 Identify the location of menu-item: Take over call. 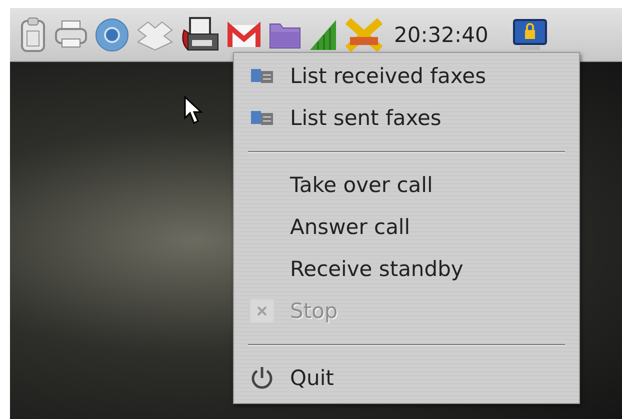
(406, 185).